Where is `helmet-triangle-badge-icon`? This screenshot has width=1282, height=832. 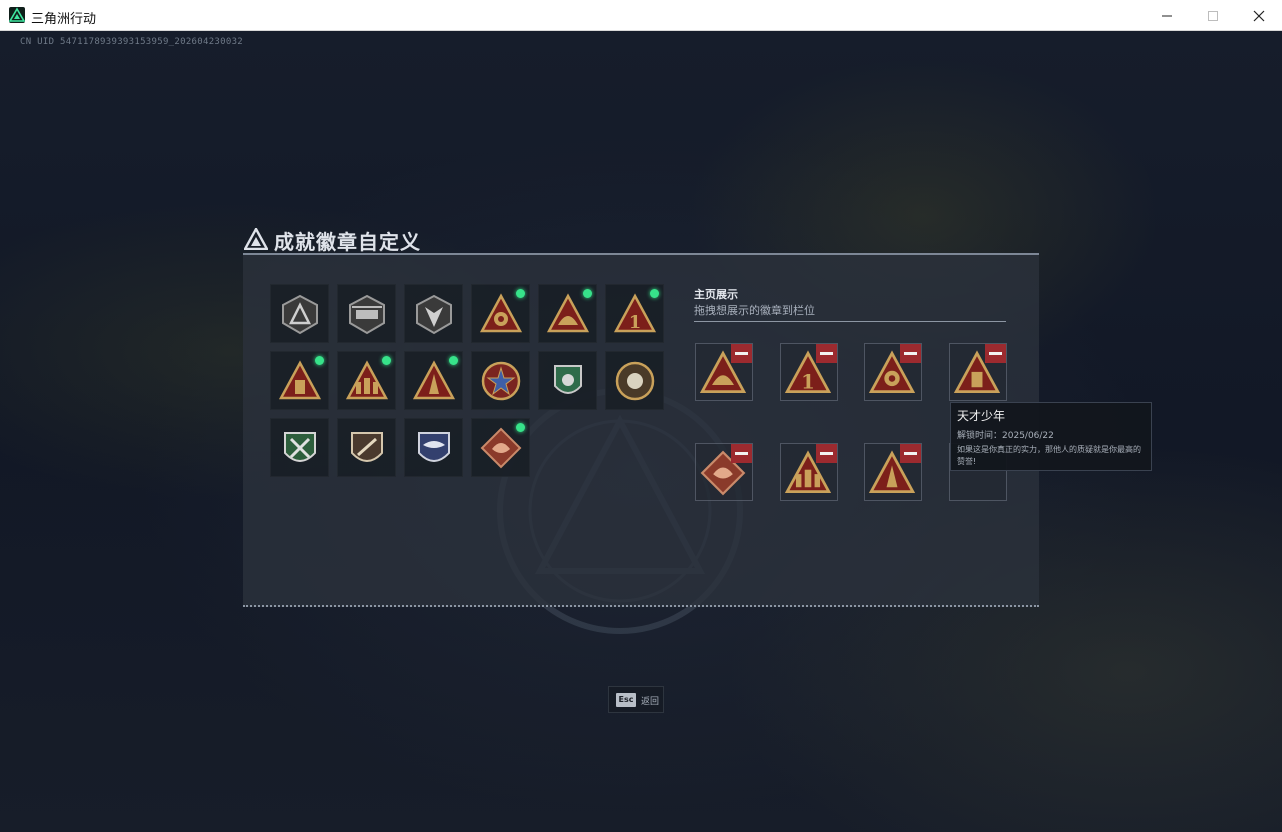
helmet-triangle-badge-icon is located at coordinates (568, 313).